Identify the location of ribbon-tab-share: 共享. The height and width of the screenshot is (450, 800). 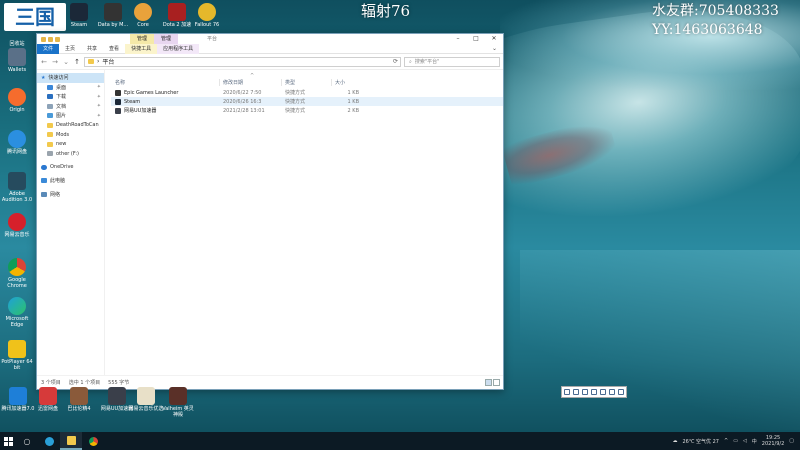
(92, 49).